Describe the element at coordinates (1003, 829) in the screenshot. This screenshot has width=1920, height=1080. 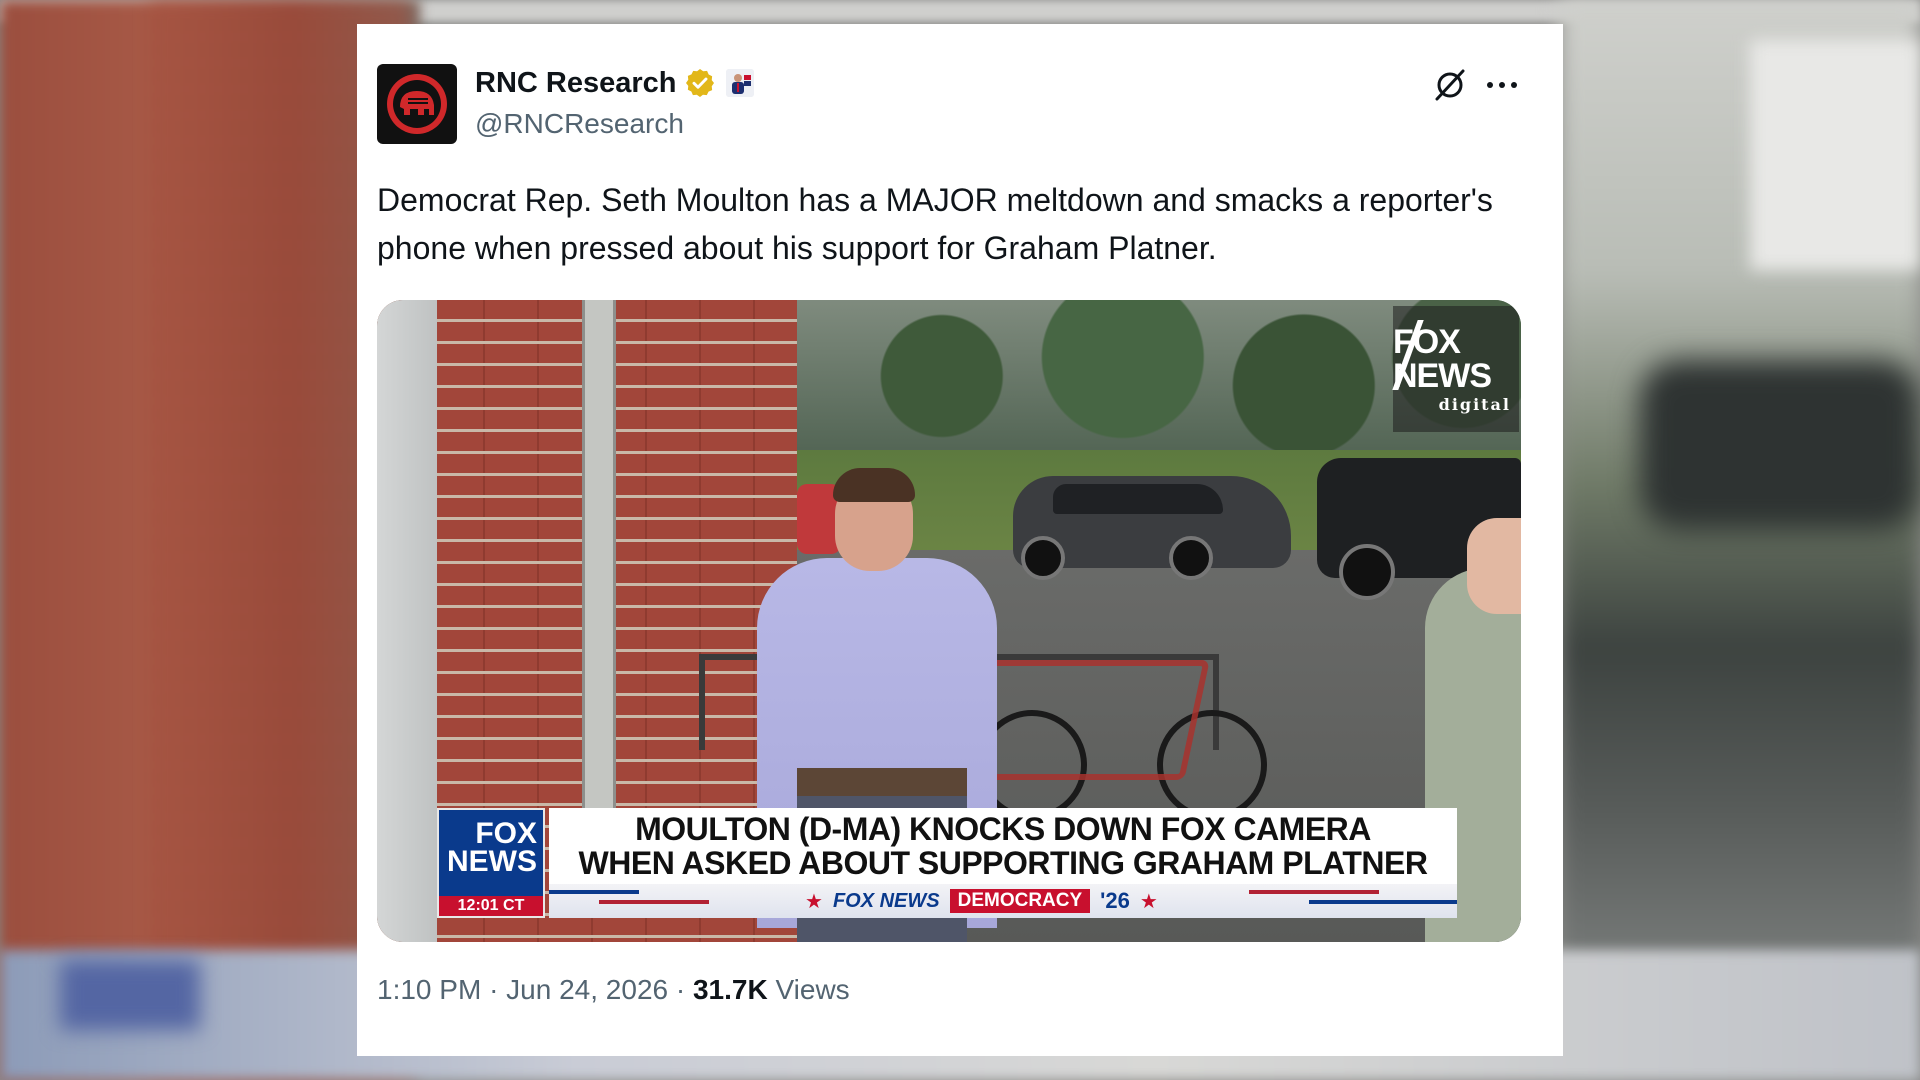
I see `chyron-headline-line-1: MOULTON (D-MA) KNOCKS DOWN FOX CAMERA` at that location.